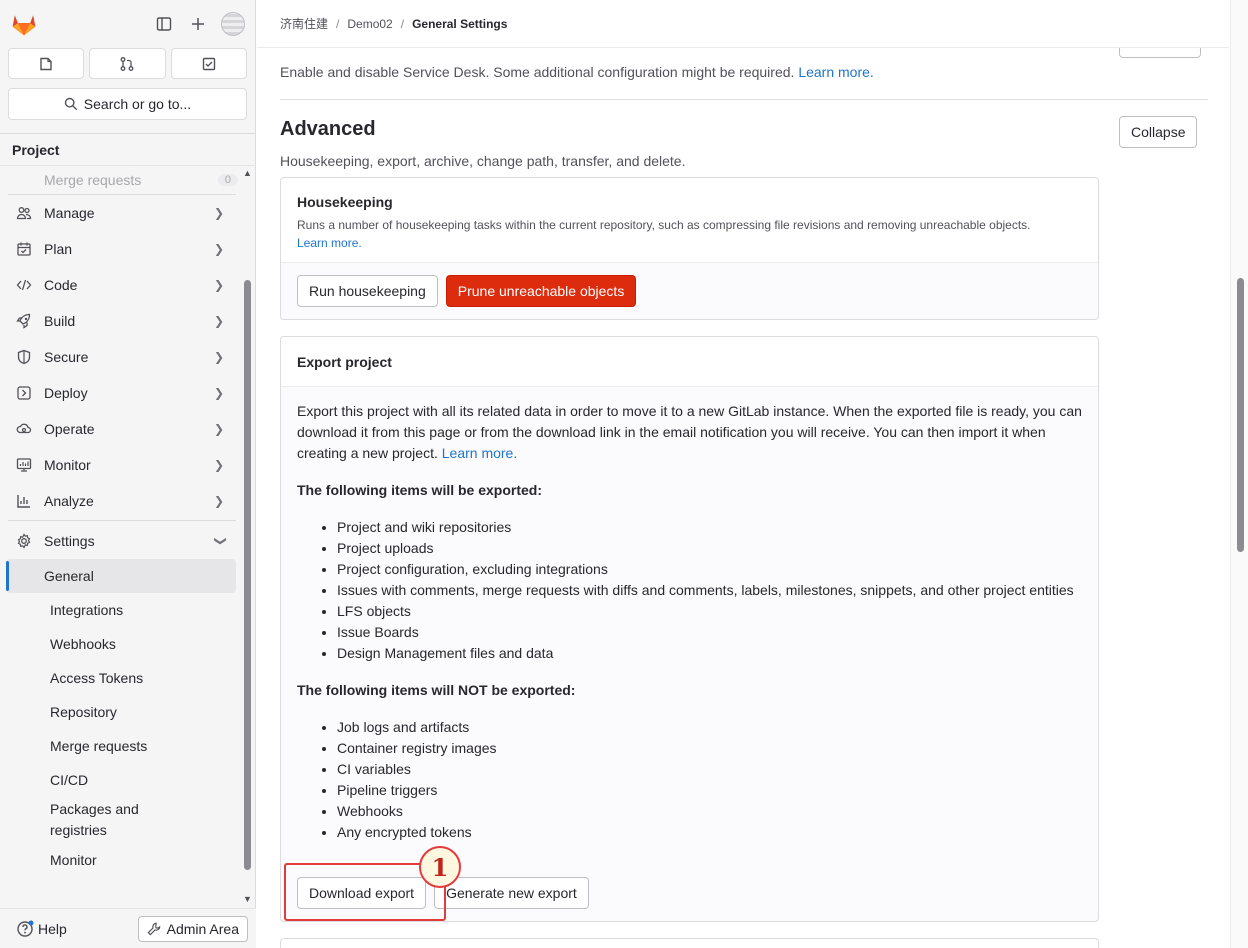 The height and width of the screenshot is (948, 1248). Describe the element at coordinates (192, 928) in the screenshot. I see `admin-area-button: Admin Area` at that location.